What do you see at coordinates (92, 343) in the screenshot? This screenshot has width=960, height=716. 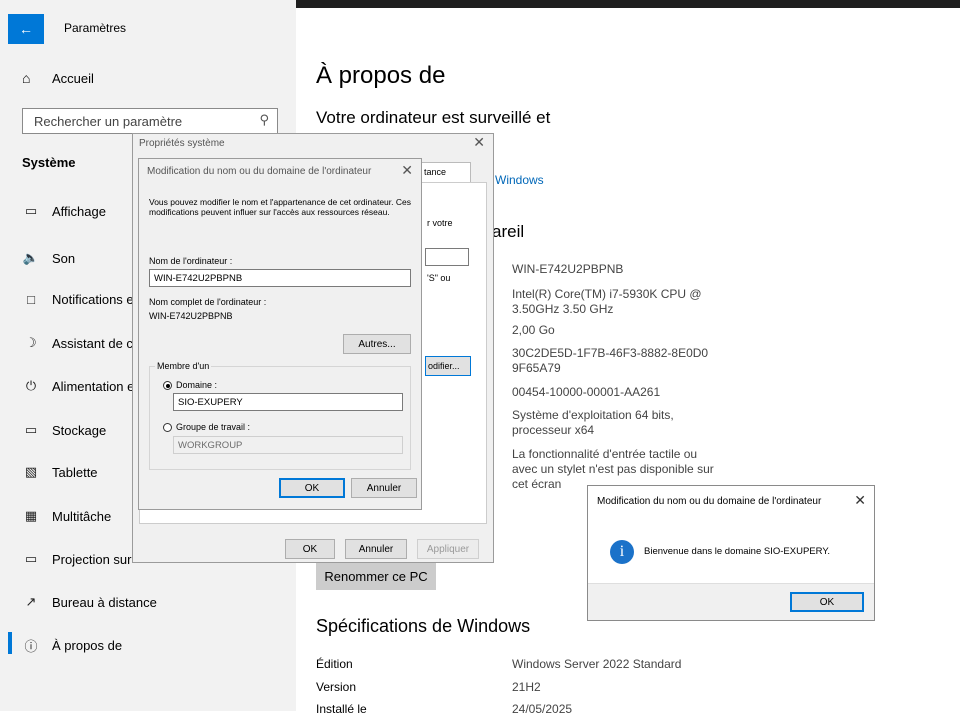 I see `sidebar-item-label: Assistant de concentration` at bounding box center [92, 343].